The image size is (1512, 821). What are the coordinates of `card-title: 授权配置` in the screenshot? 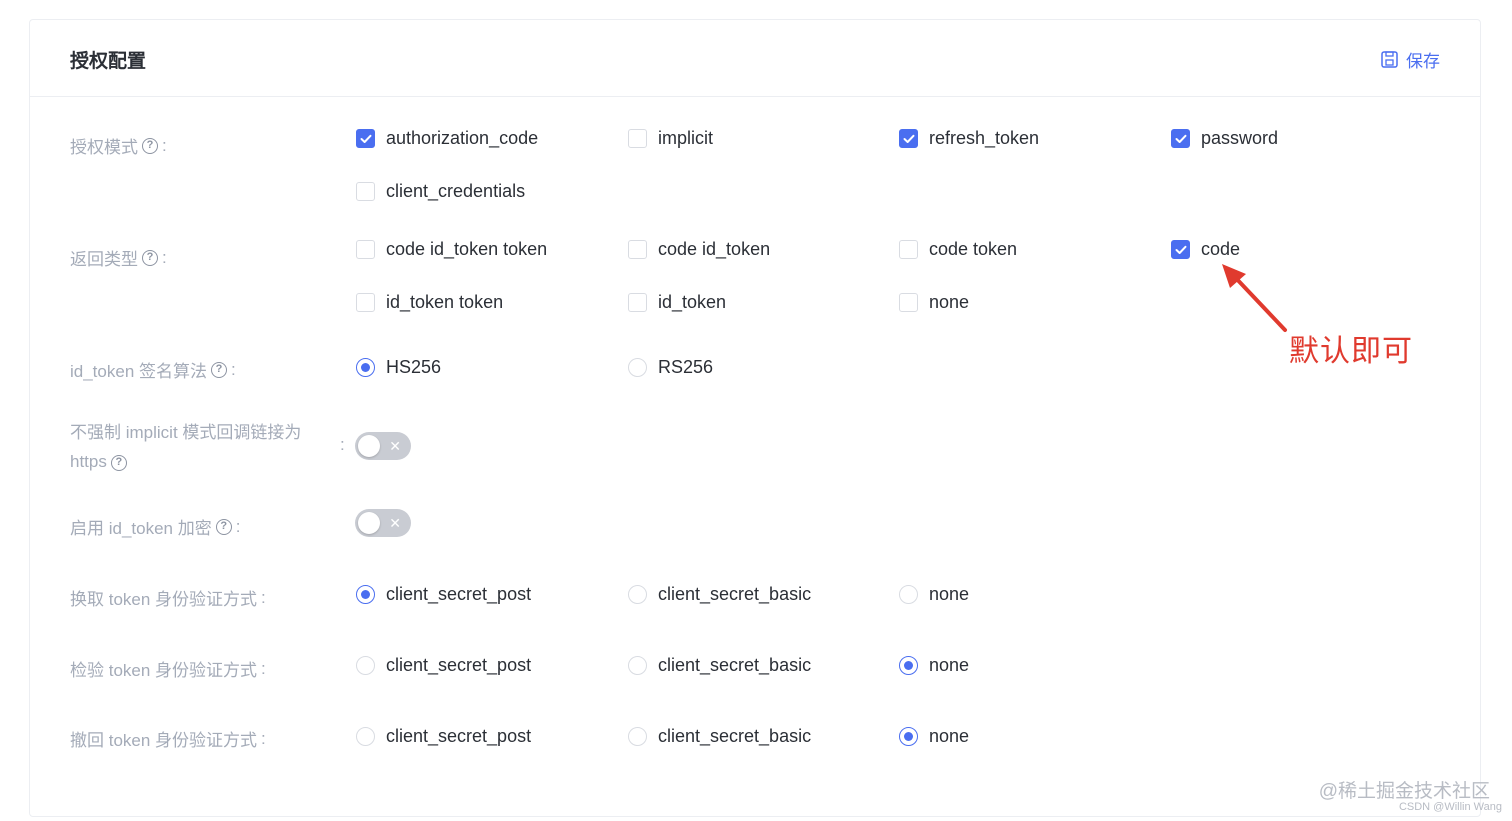 It's located at (108, 61).